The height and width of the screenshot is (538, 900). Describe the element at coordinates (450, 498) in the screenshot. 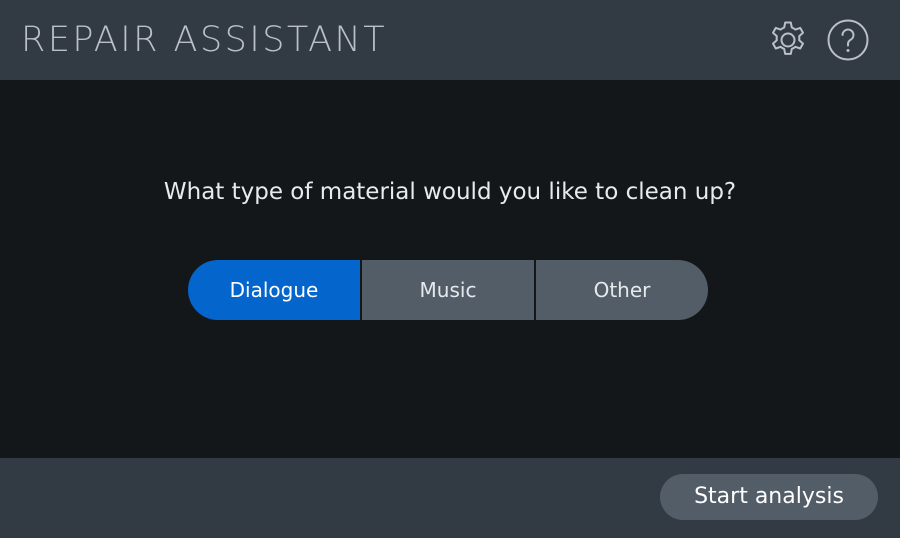

I see `footer-bar: Start analysis` at that location.